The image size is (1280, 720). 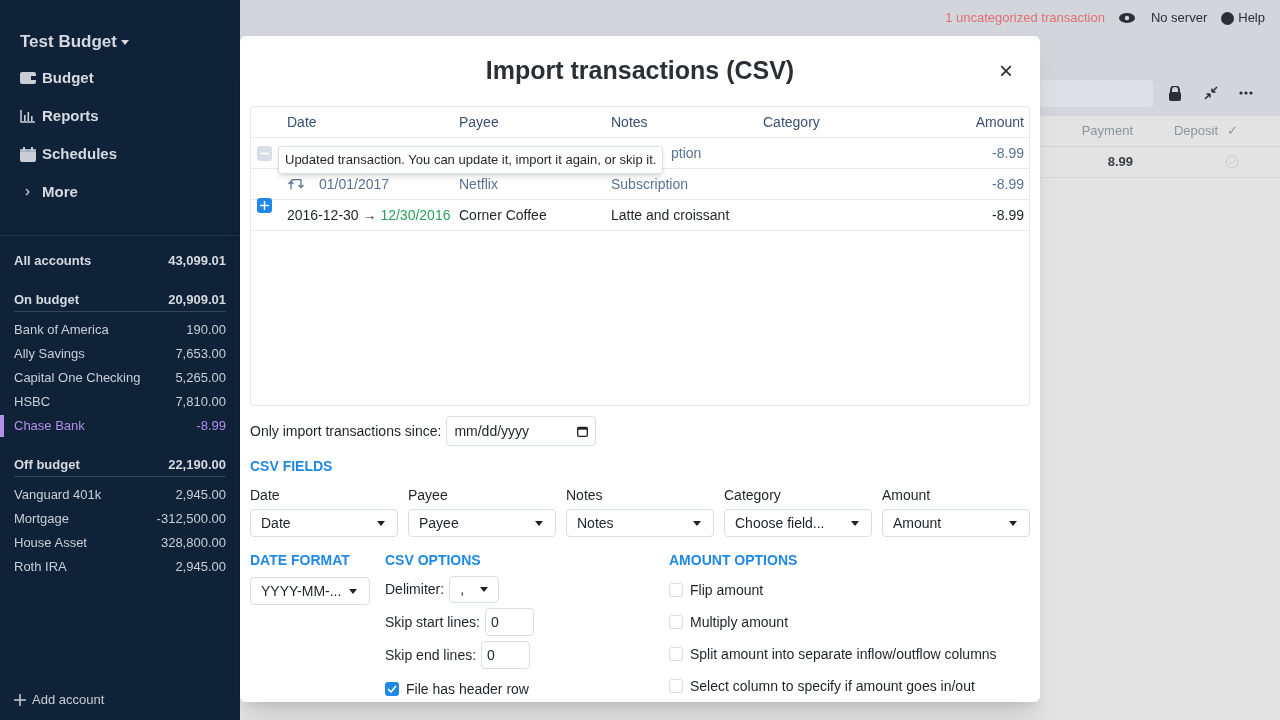 I want to click on column-header: Category, so click(x=792, y=122).